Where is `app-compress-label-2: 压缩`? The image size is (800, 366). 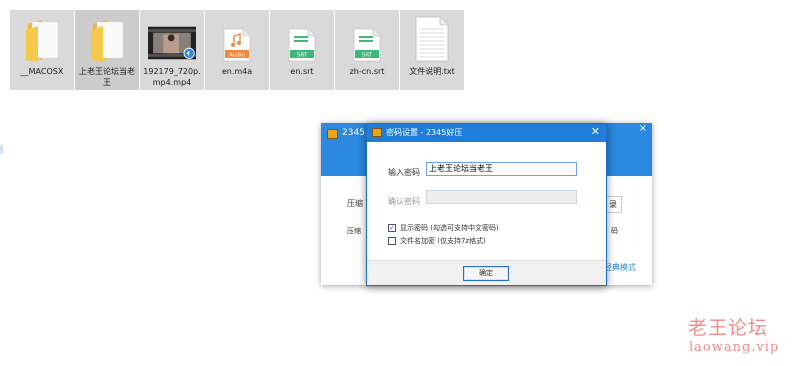
app-compress-label-2: 压缩 is located at coordinates (354, 231).